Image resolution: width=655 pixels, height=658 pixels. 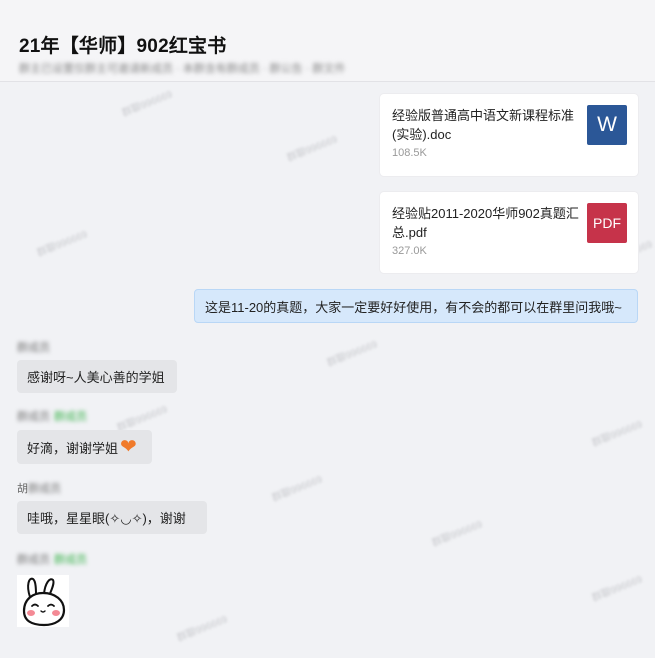 I want to click on word-file-icon: W, so click(x=607, y=125).